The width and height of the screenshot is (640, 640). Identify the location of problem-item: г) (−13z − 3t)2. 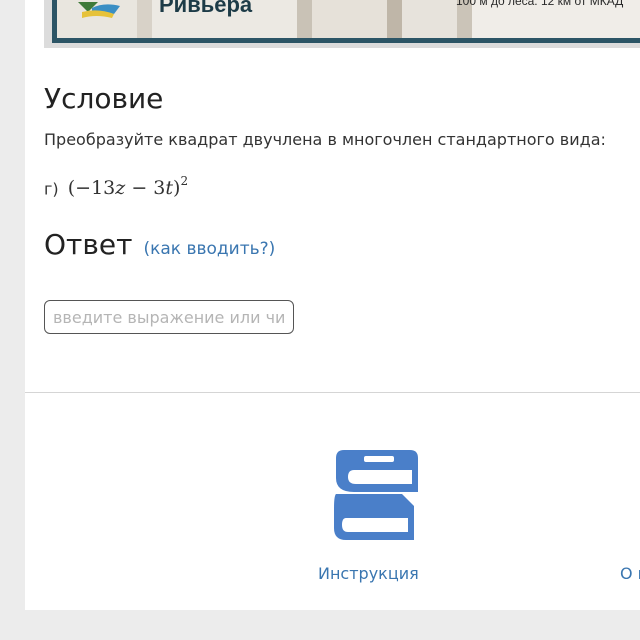
(116, 187).